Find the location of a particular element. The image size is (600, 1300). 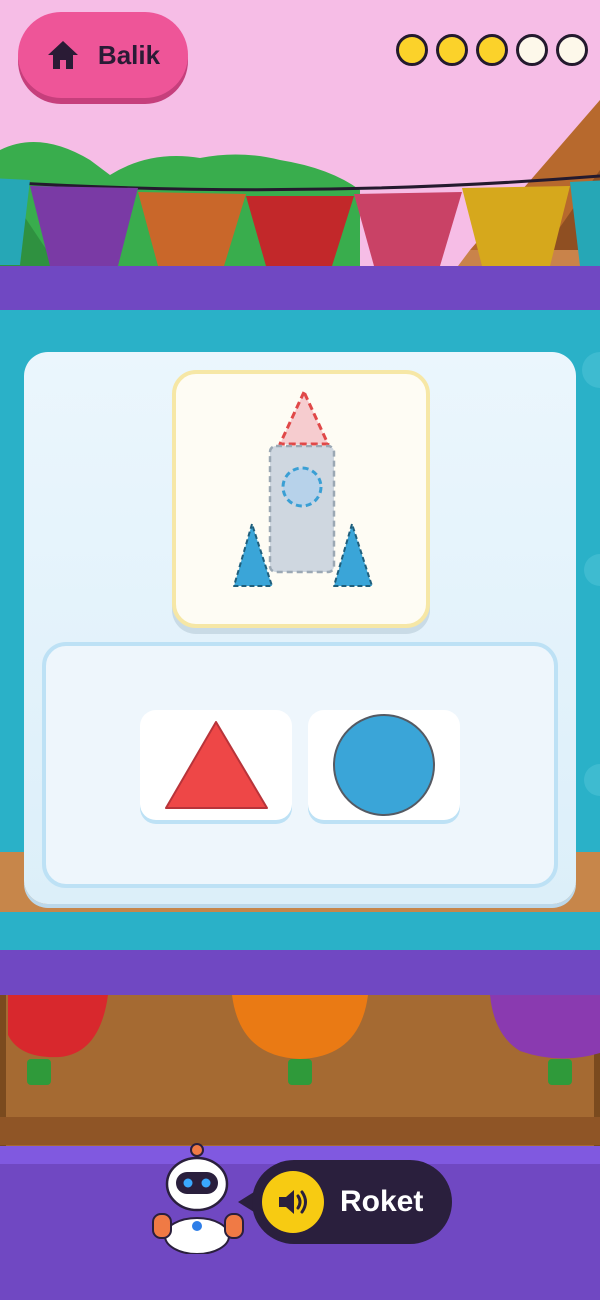

triangle-shape-option is located at coordinates (216, 765).